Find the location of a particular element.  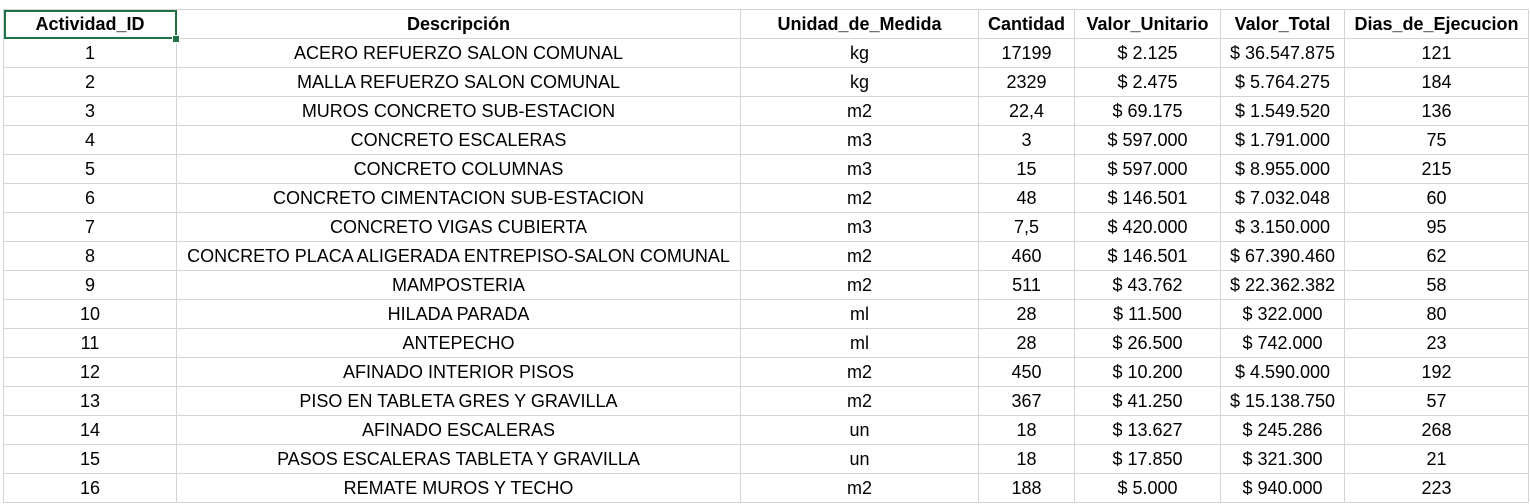

cell-qty: 450 is located at coordinates (1026, 372).